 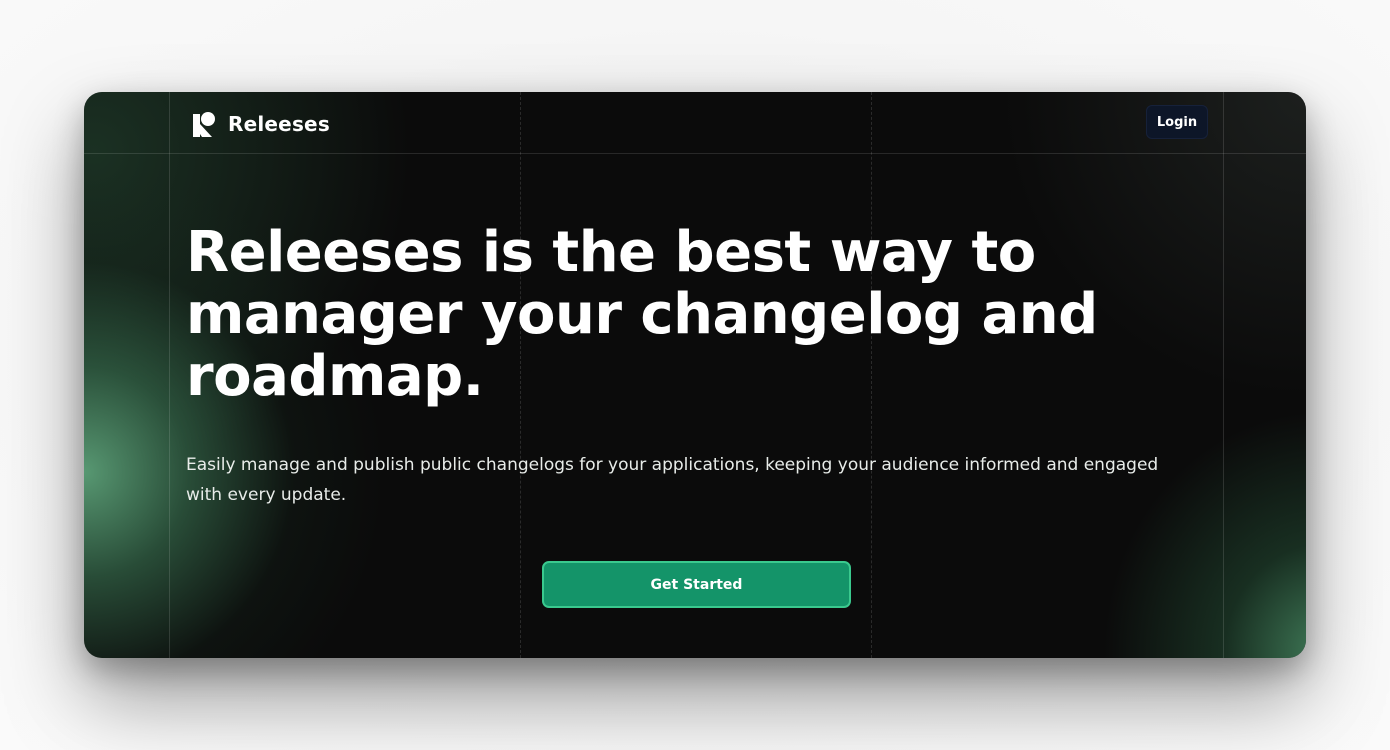 I want to click on brand: Releeses, so click(x=261, y=124).